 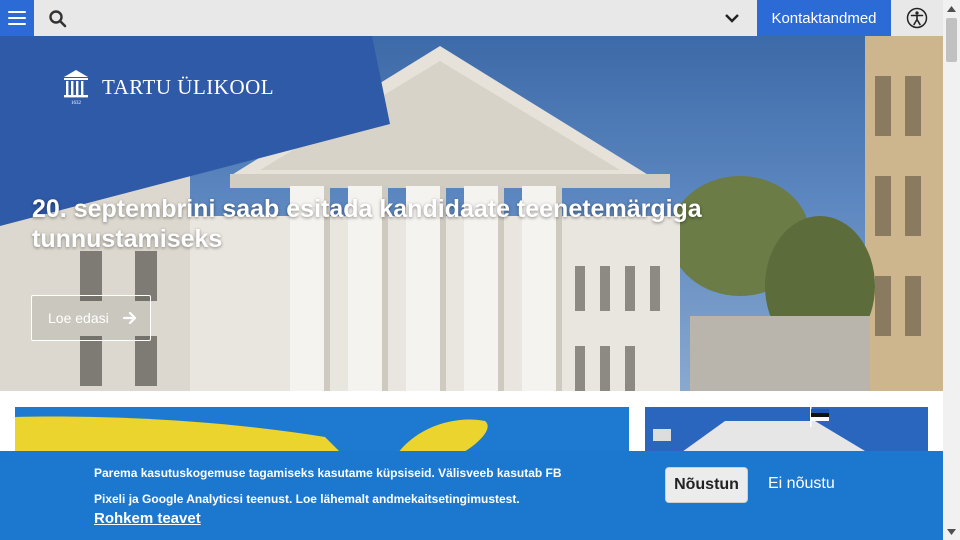 I want to click on top-bar: Kontaktandmed, so click(x=471, y=18).